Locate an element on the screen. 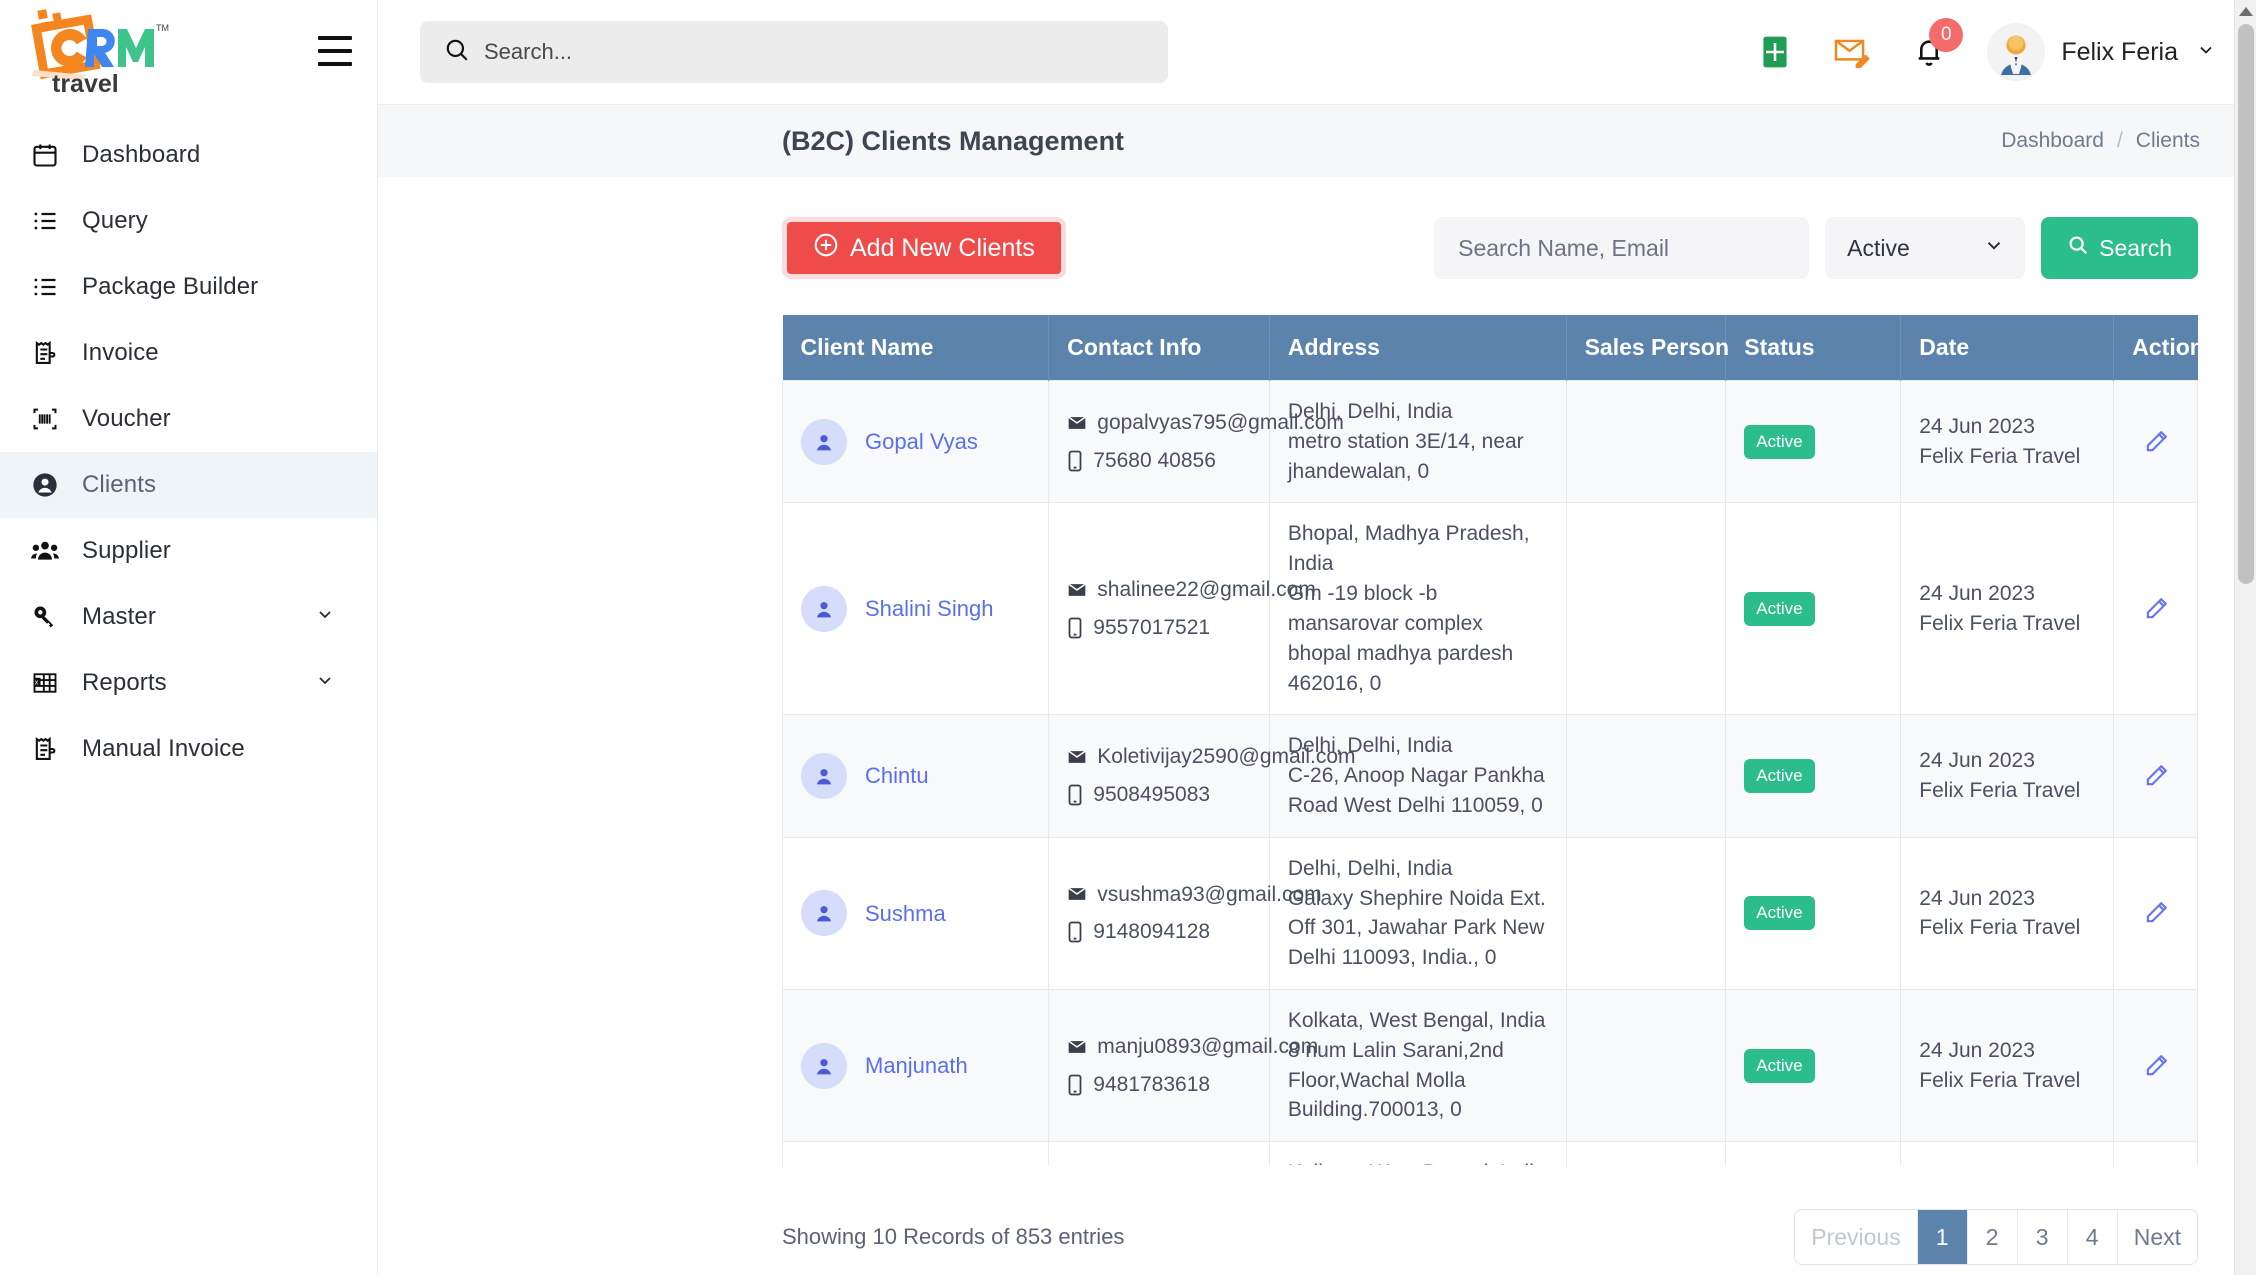 The image size is (2256, 1275). cell-client-name: Shalini Singh is located at coordinates (915, 609).